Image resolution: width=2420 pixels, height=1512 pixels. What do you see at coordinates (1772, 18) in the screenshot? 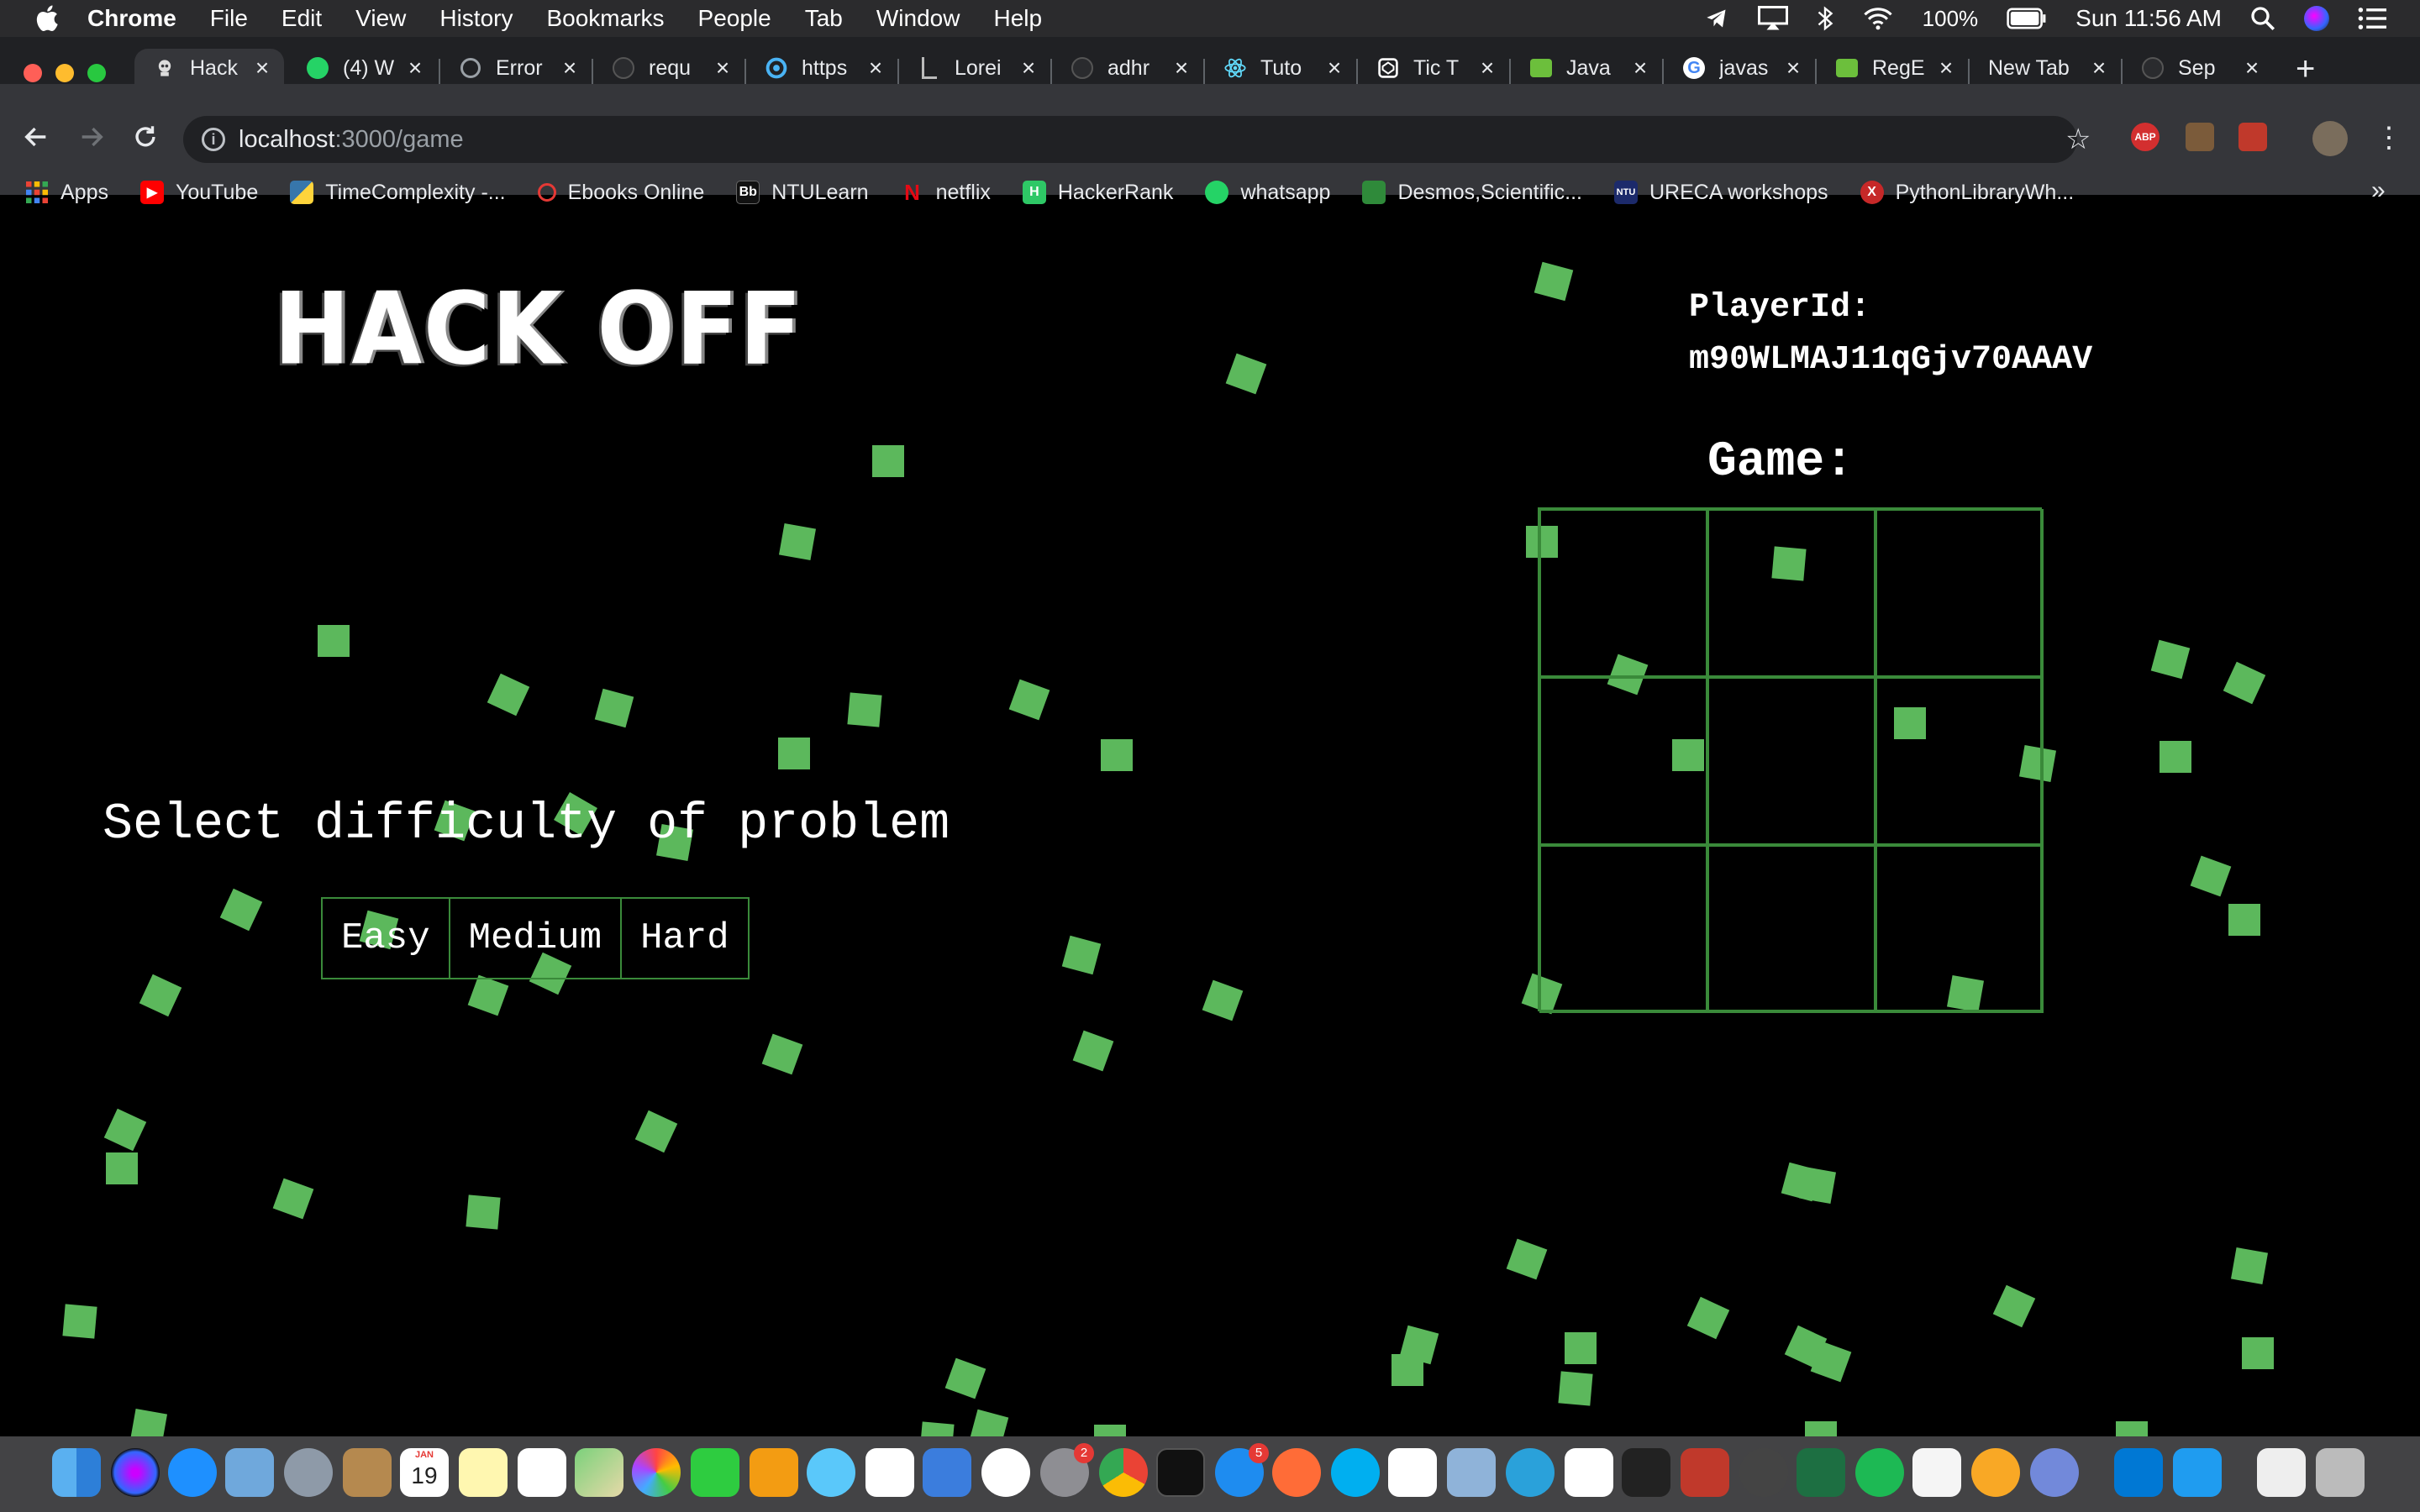
I see `airplay-icon` at bounding box center [1772, 18].